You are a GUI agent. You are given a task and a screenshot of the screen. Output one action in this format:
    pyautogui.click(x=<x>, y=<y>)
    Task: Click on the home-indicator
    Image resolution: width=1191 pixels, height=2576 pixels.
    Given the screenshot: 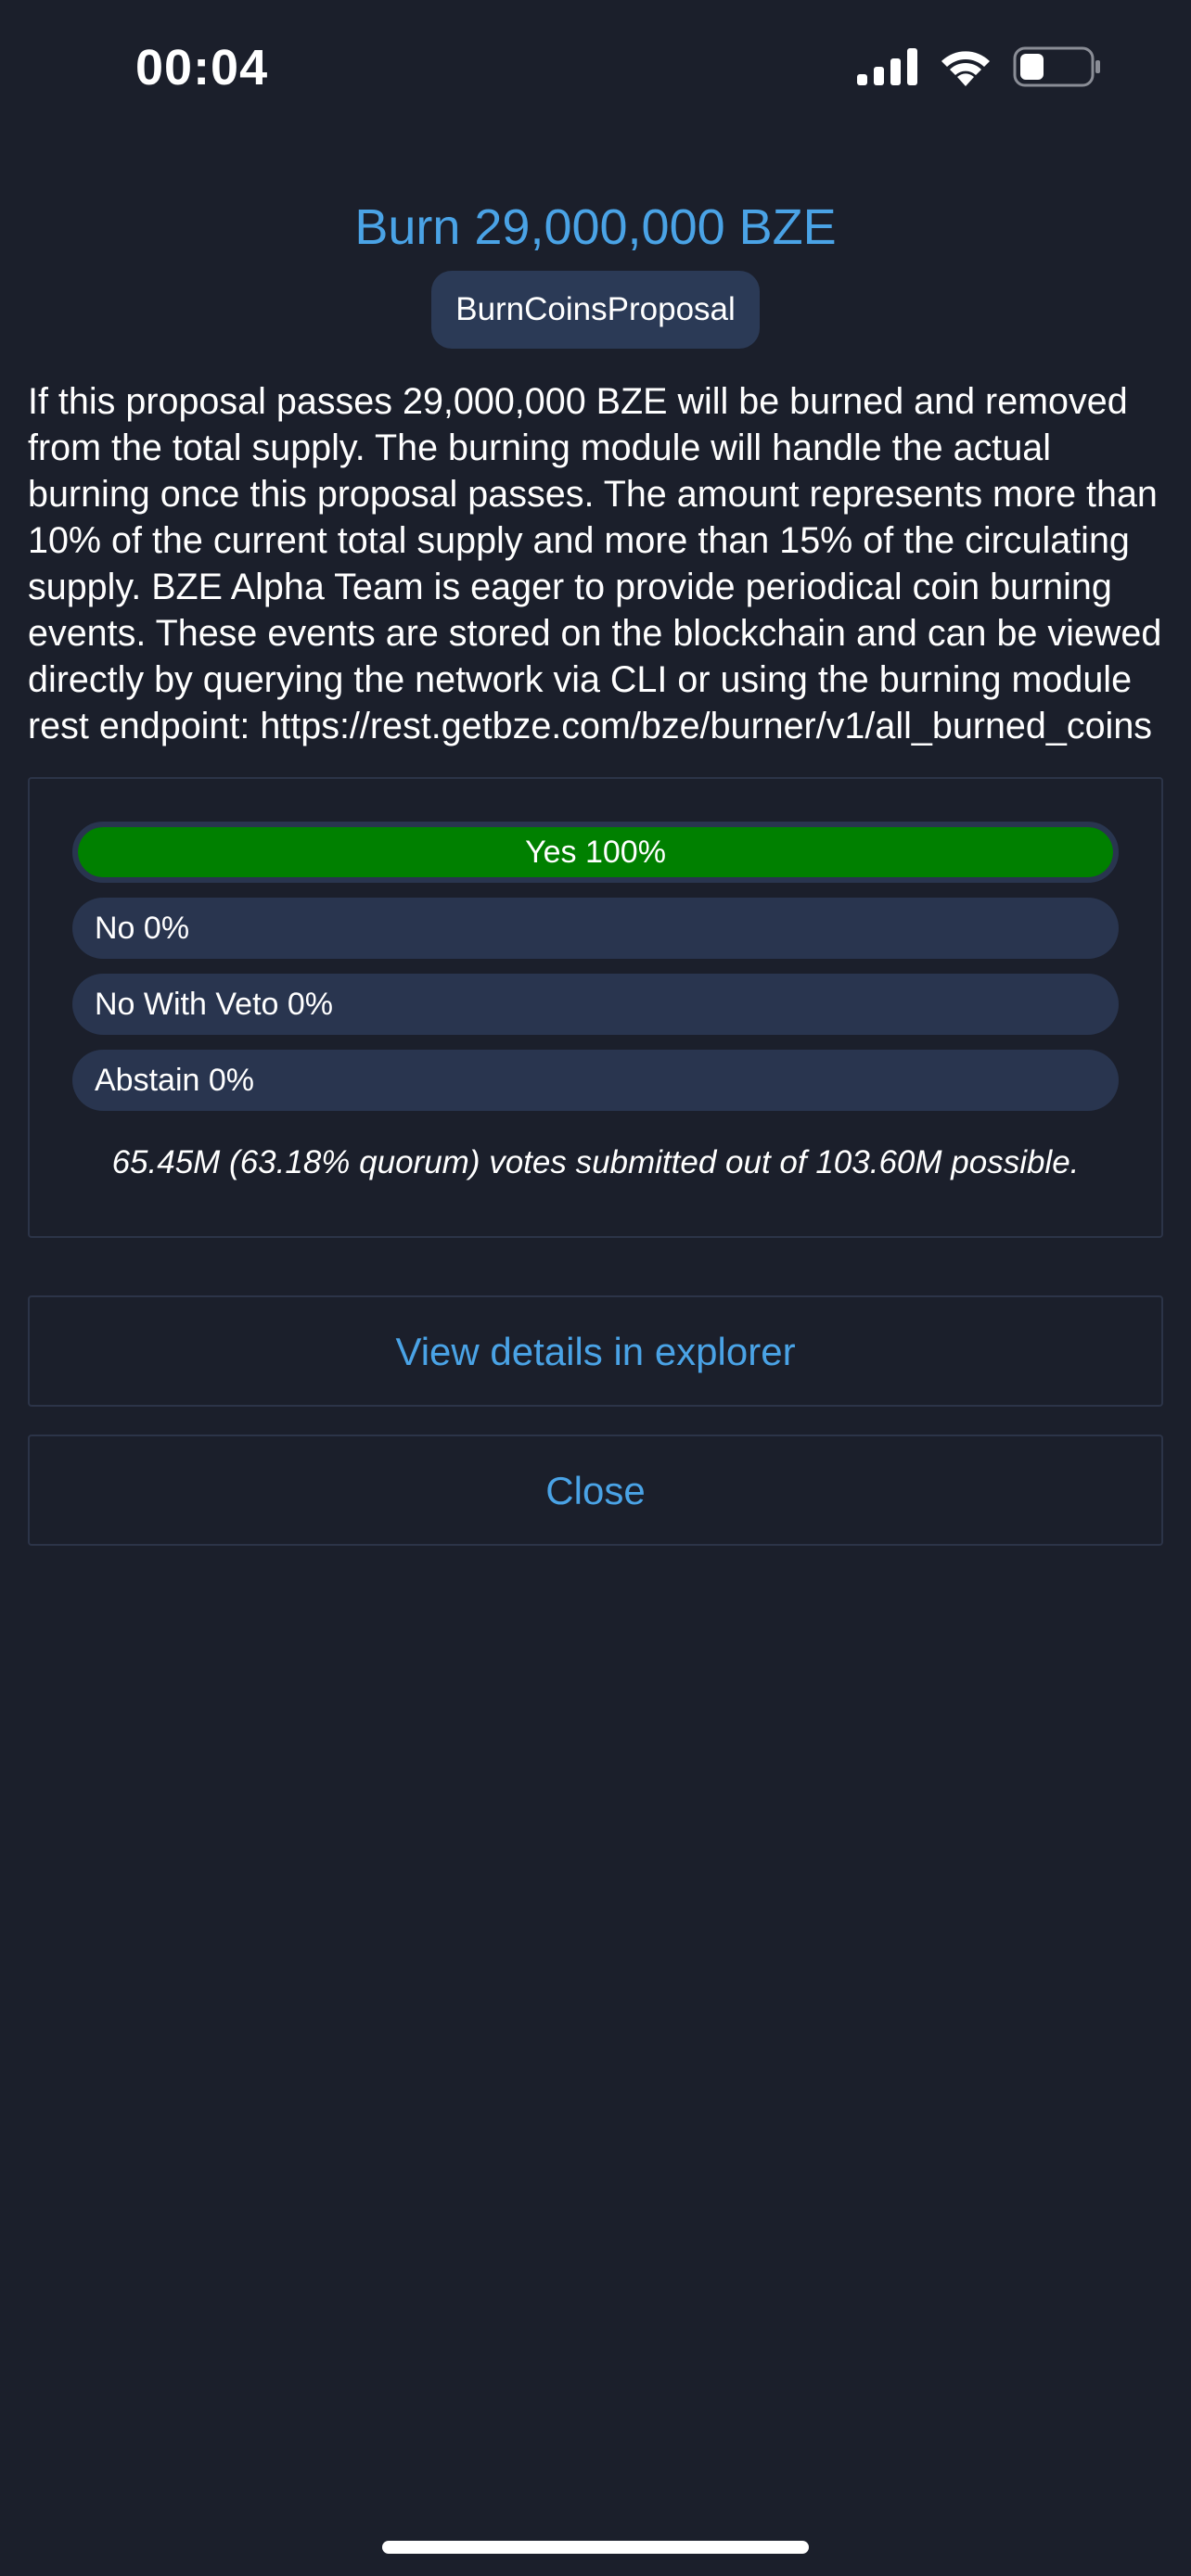 What is the action you would take?
    pyautogui.click(x=595, y=2547)
    